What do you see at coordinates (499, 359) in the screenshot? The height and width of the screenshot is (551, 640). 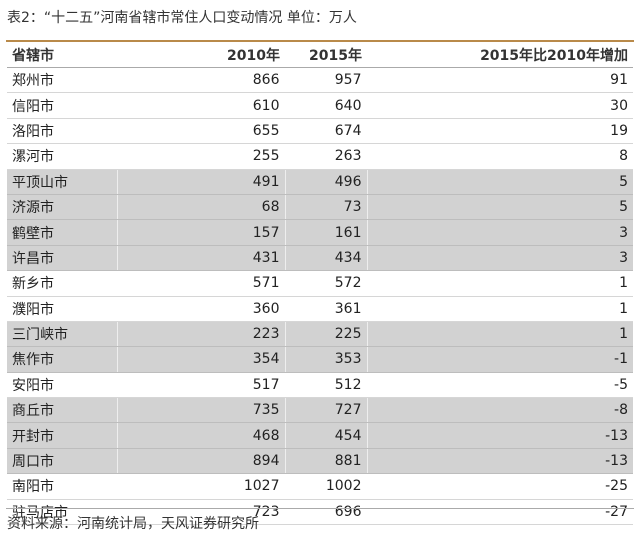 I see `increase-cell: -1` at bounding box center [499, 359].